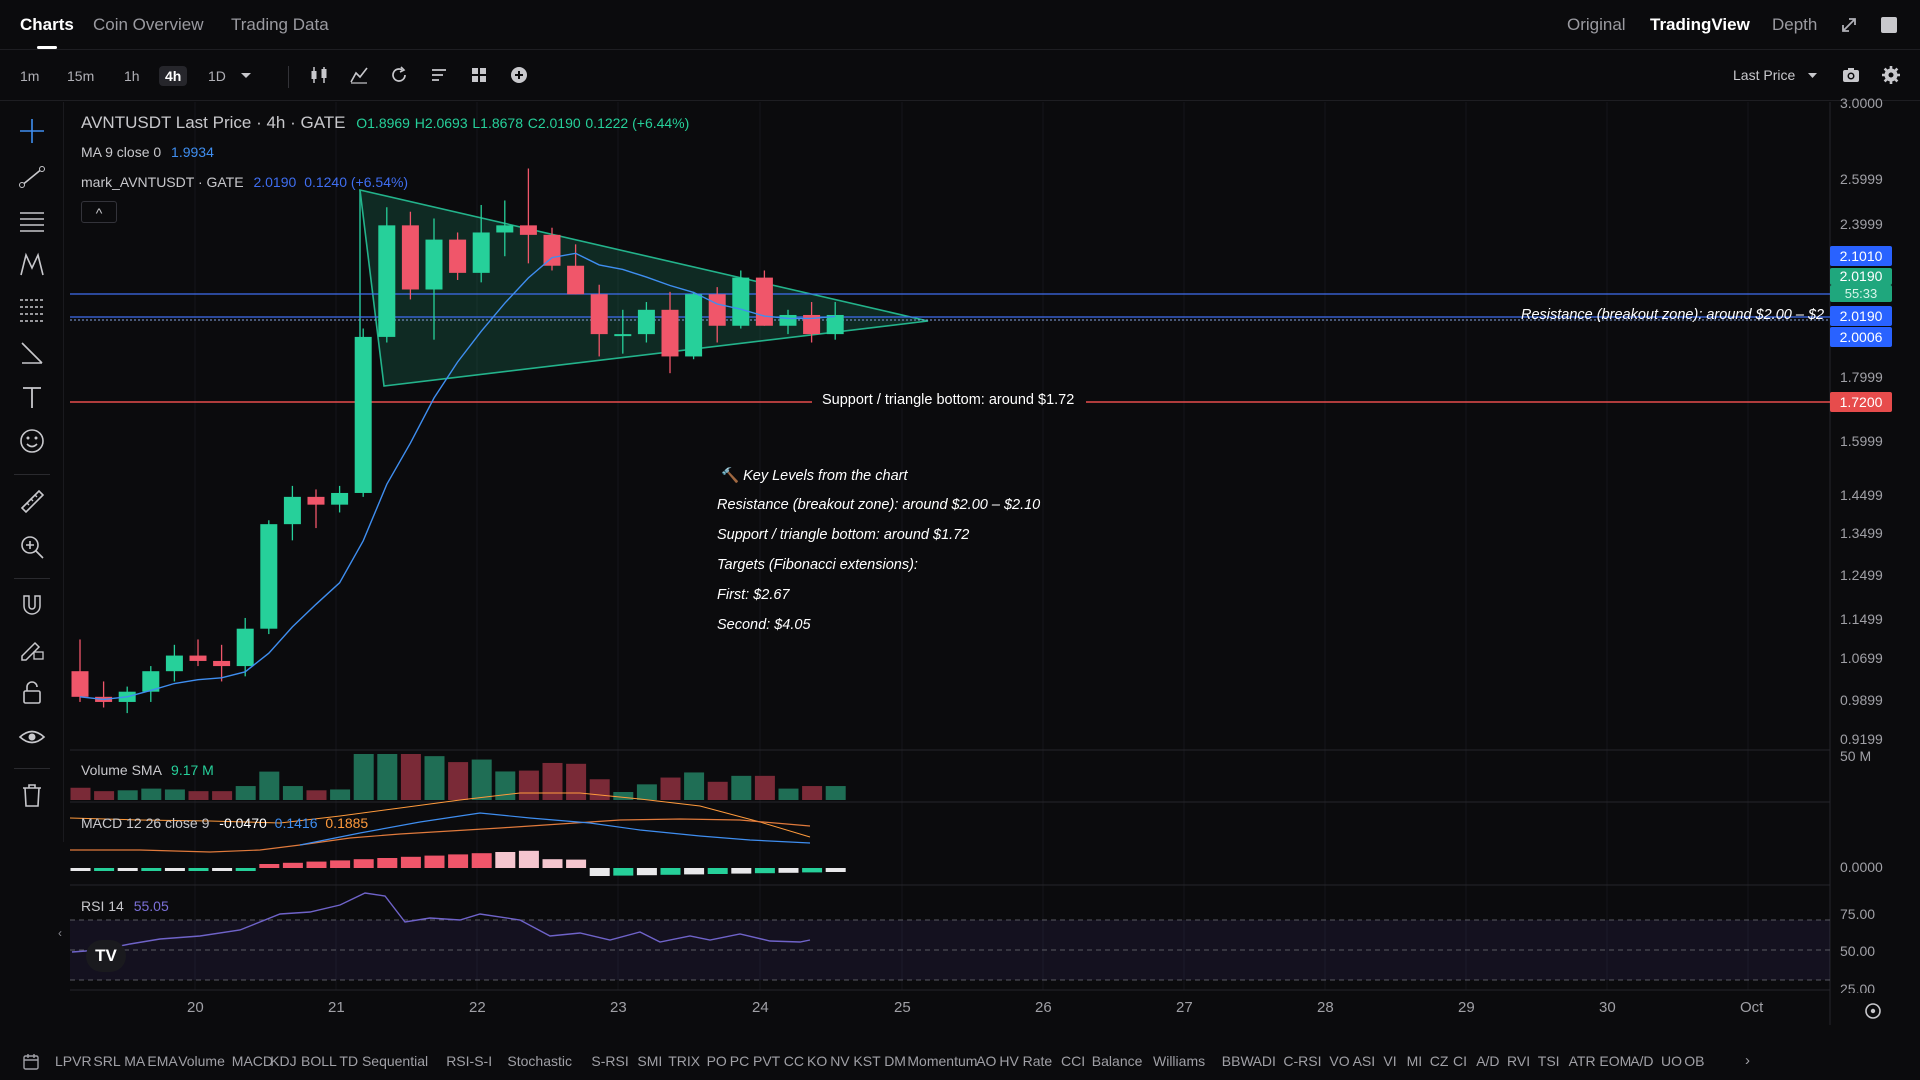  Describe the element at coordinates (1747, 1060) in the screenshot. I see `scroll-right-icon: ›` at that location.